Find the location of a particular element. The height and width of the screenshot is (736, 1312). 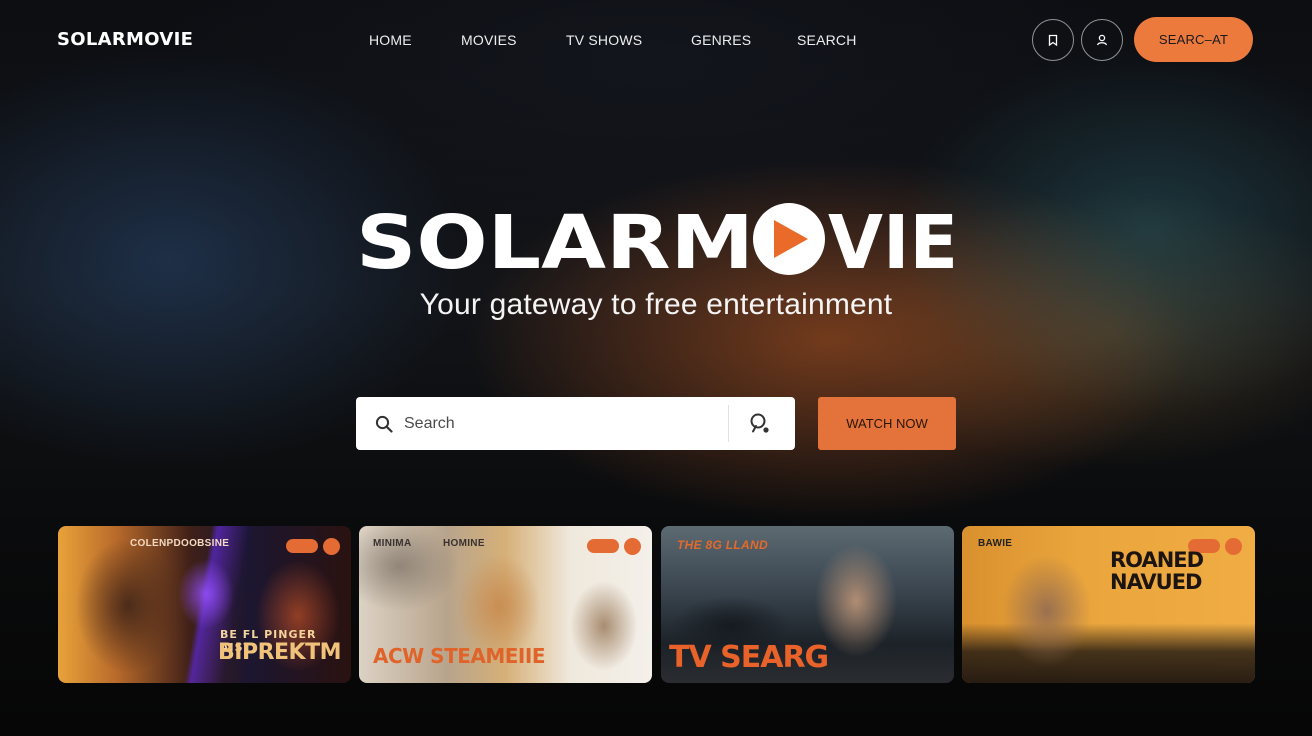

card-2-badge is located at coordinates (603, 546).